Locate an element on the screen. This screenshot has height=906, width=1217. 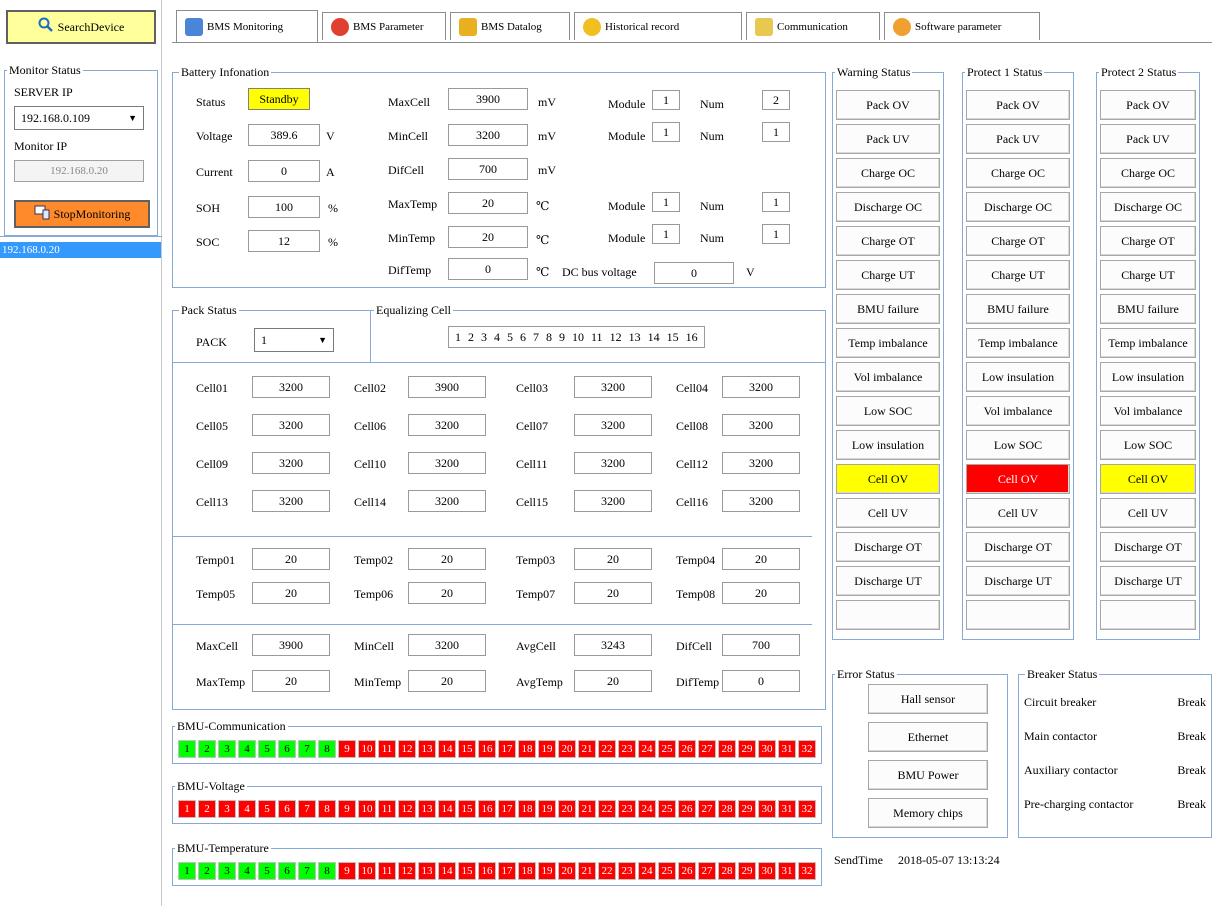
mintemp-unit: ℃ is located at coordinates (543, 240).